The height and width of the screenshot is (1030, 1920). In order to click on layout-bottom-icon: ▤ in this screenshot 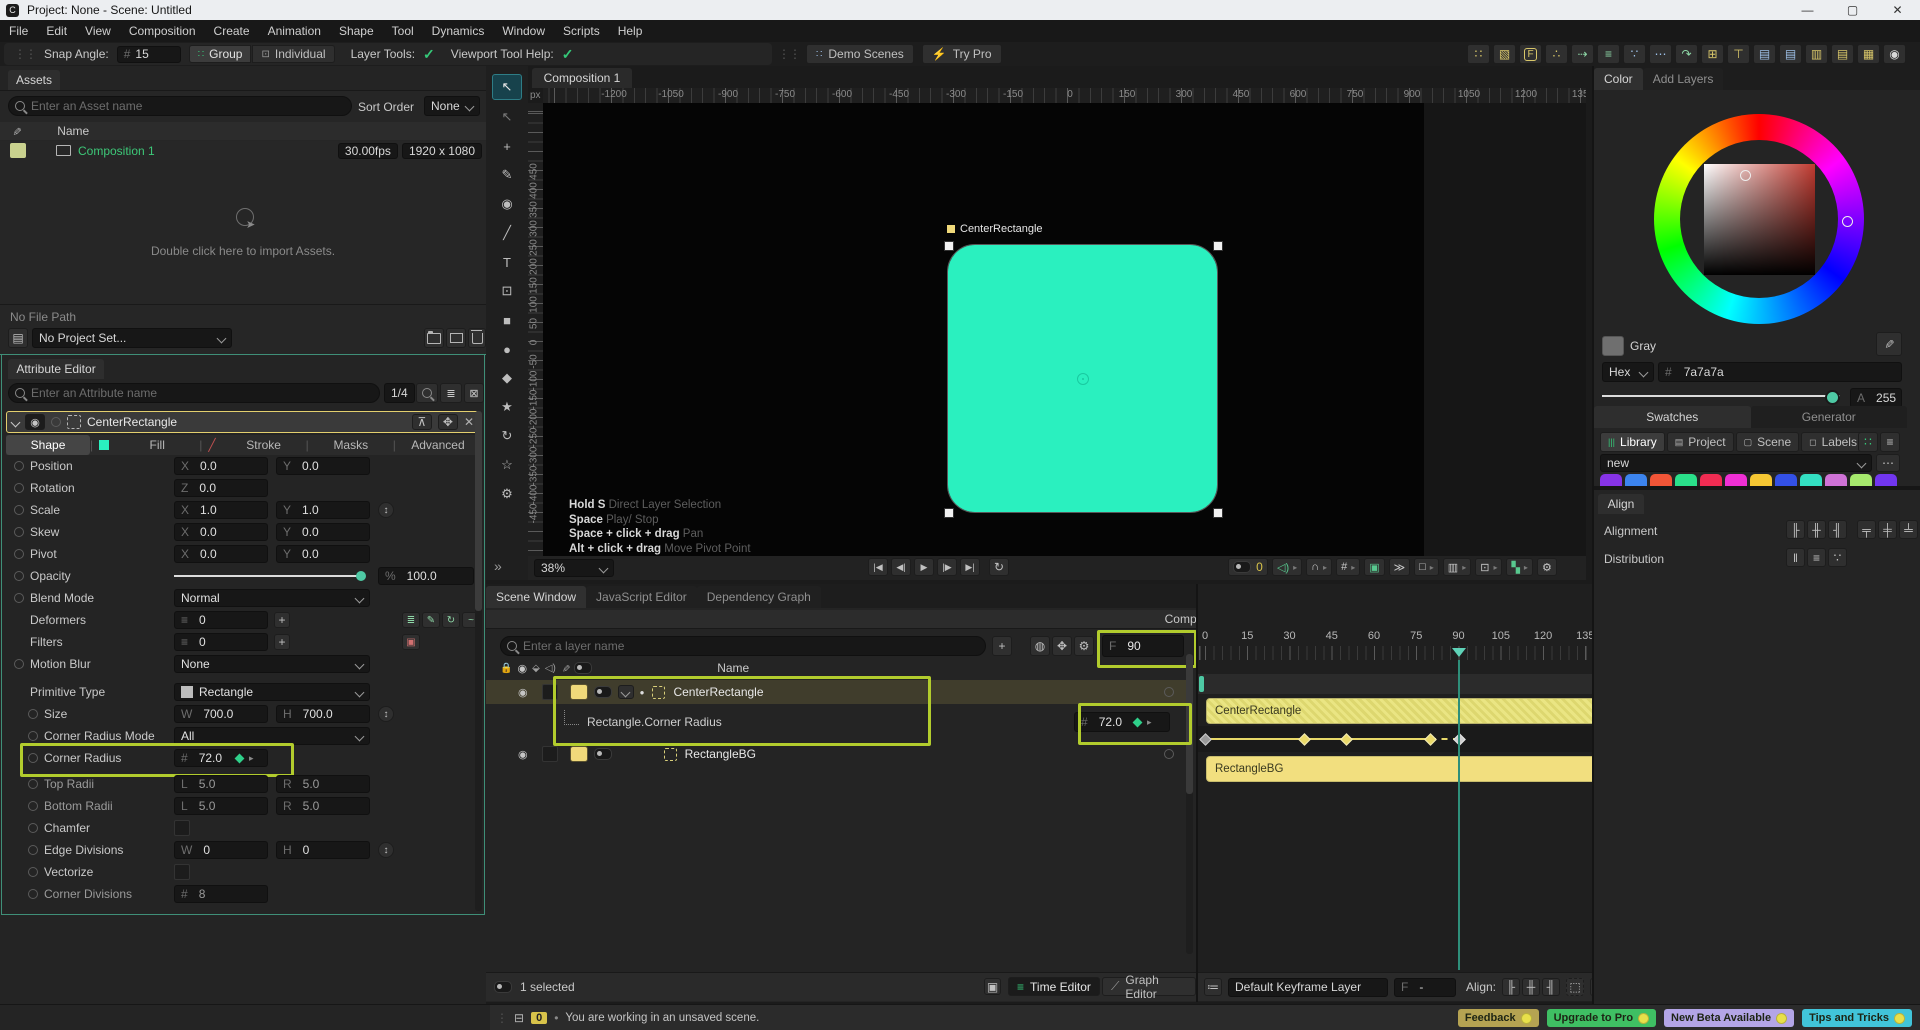, I will do `click(1790, 54)`.